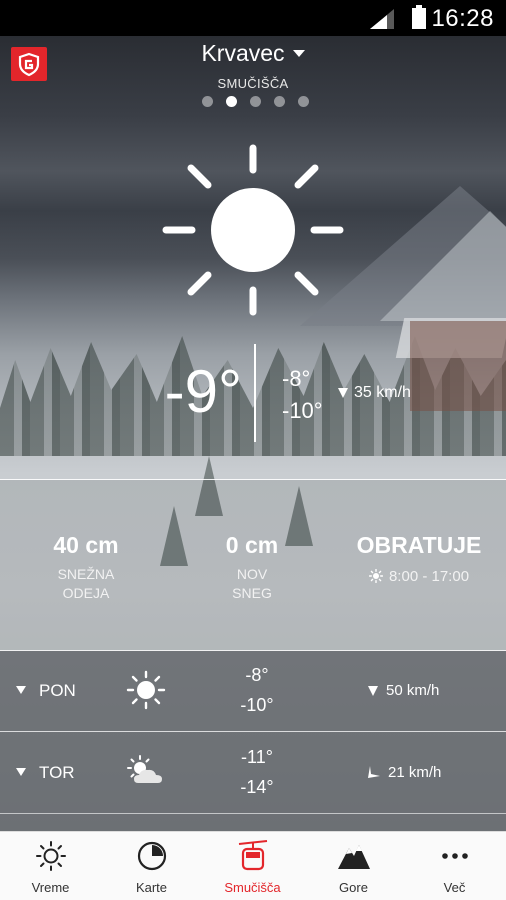 The image size is (506, 900). I want to click on new-snow-value: 0 cm, so click(252, 545).